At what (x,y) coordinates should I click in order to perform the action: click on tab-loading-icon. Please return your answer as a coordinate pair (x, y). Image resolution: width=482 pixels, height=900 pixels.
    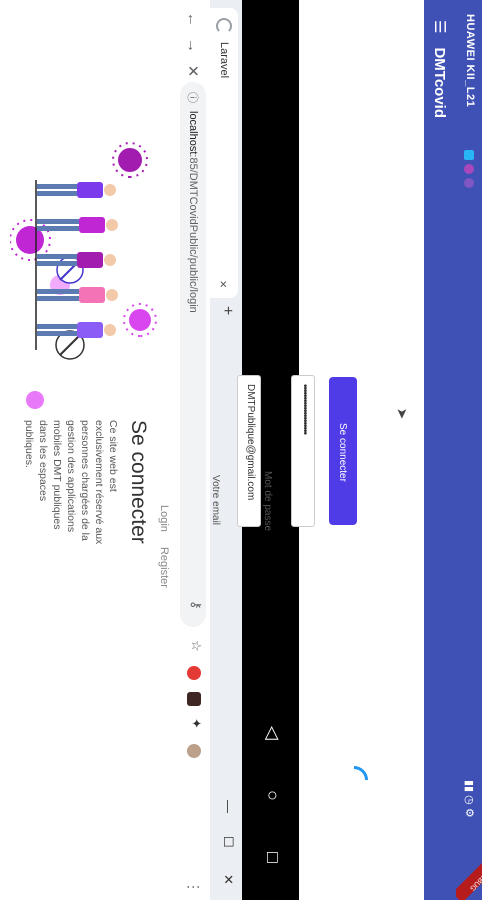
    Looking at the image, I should click on (224, 26).